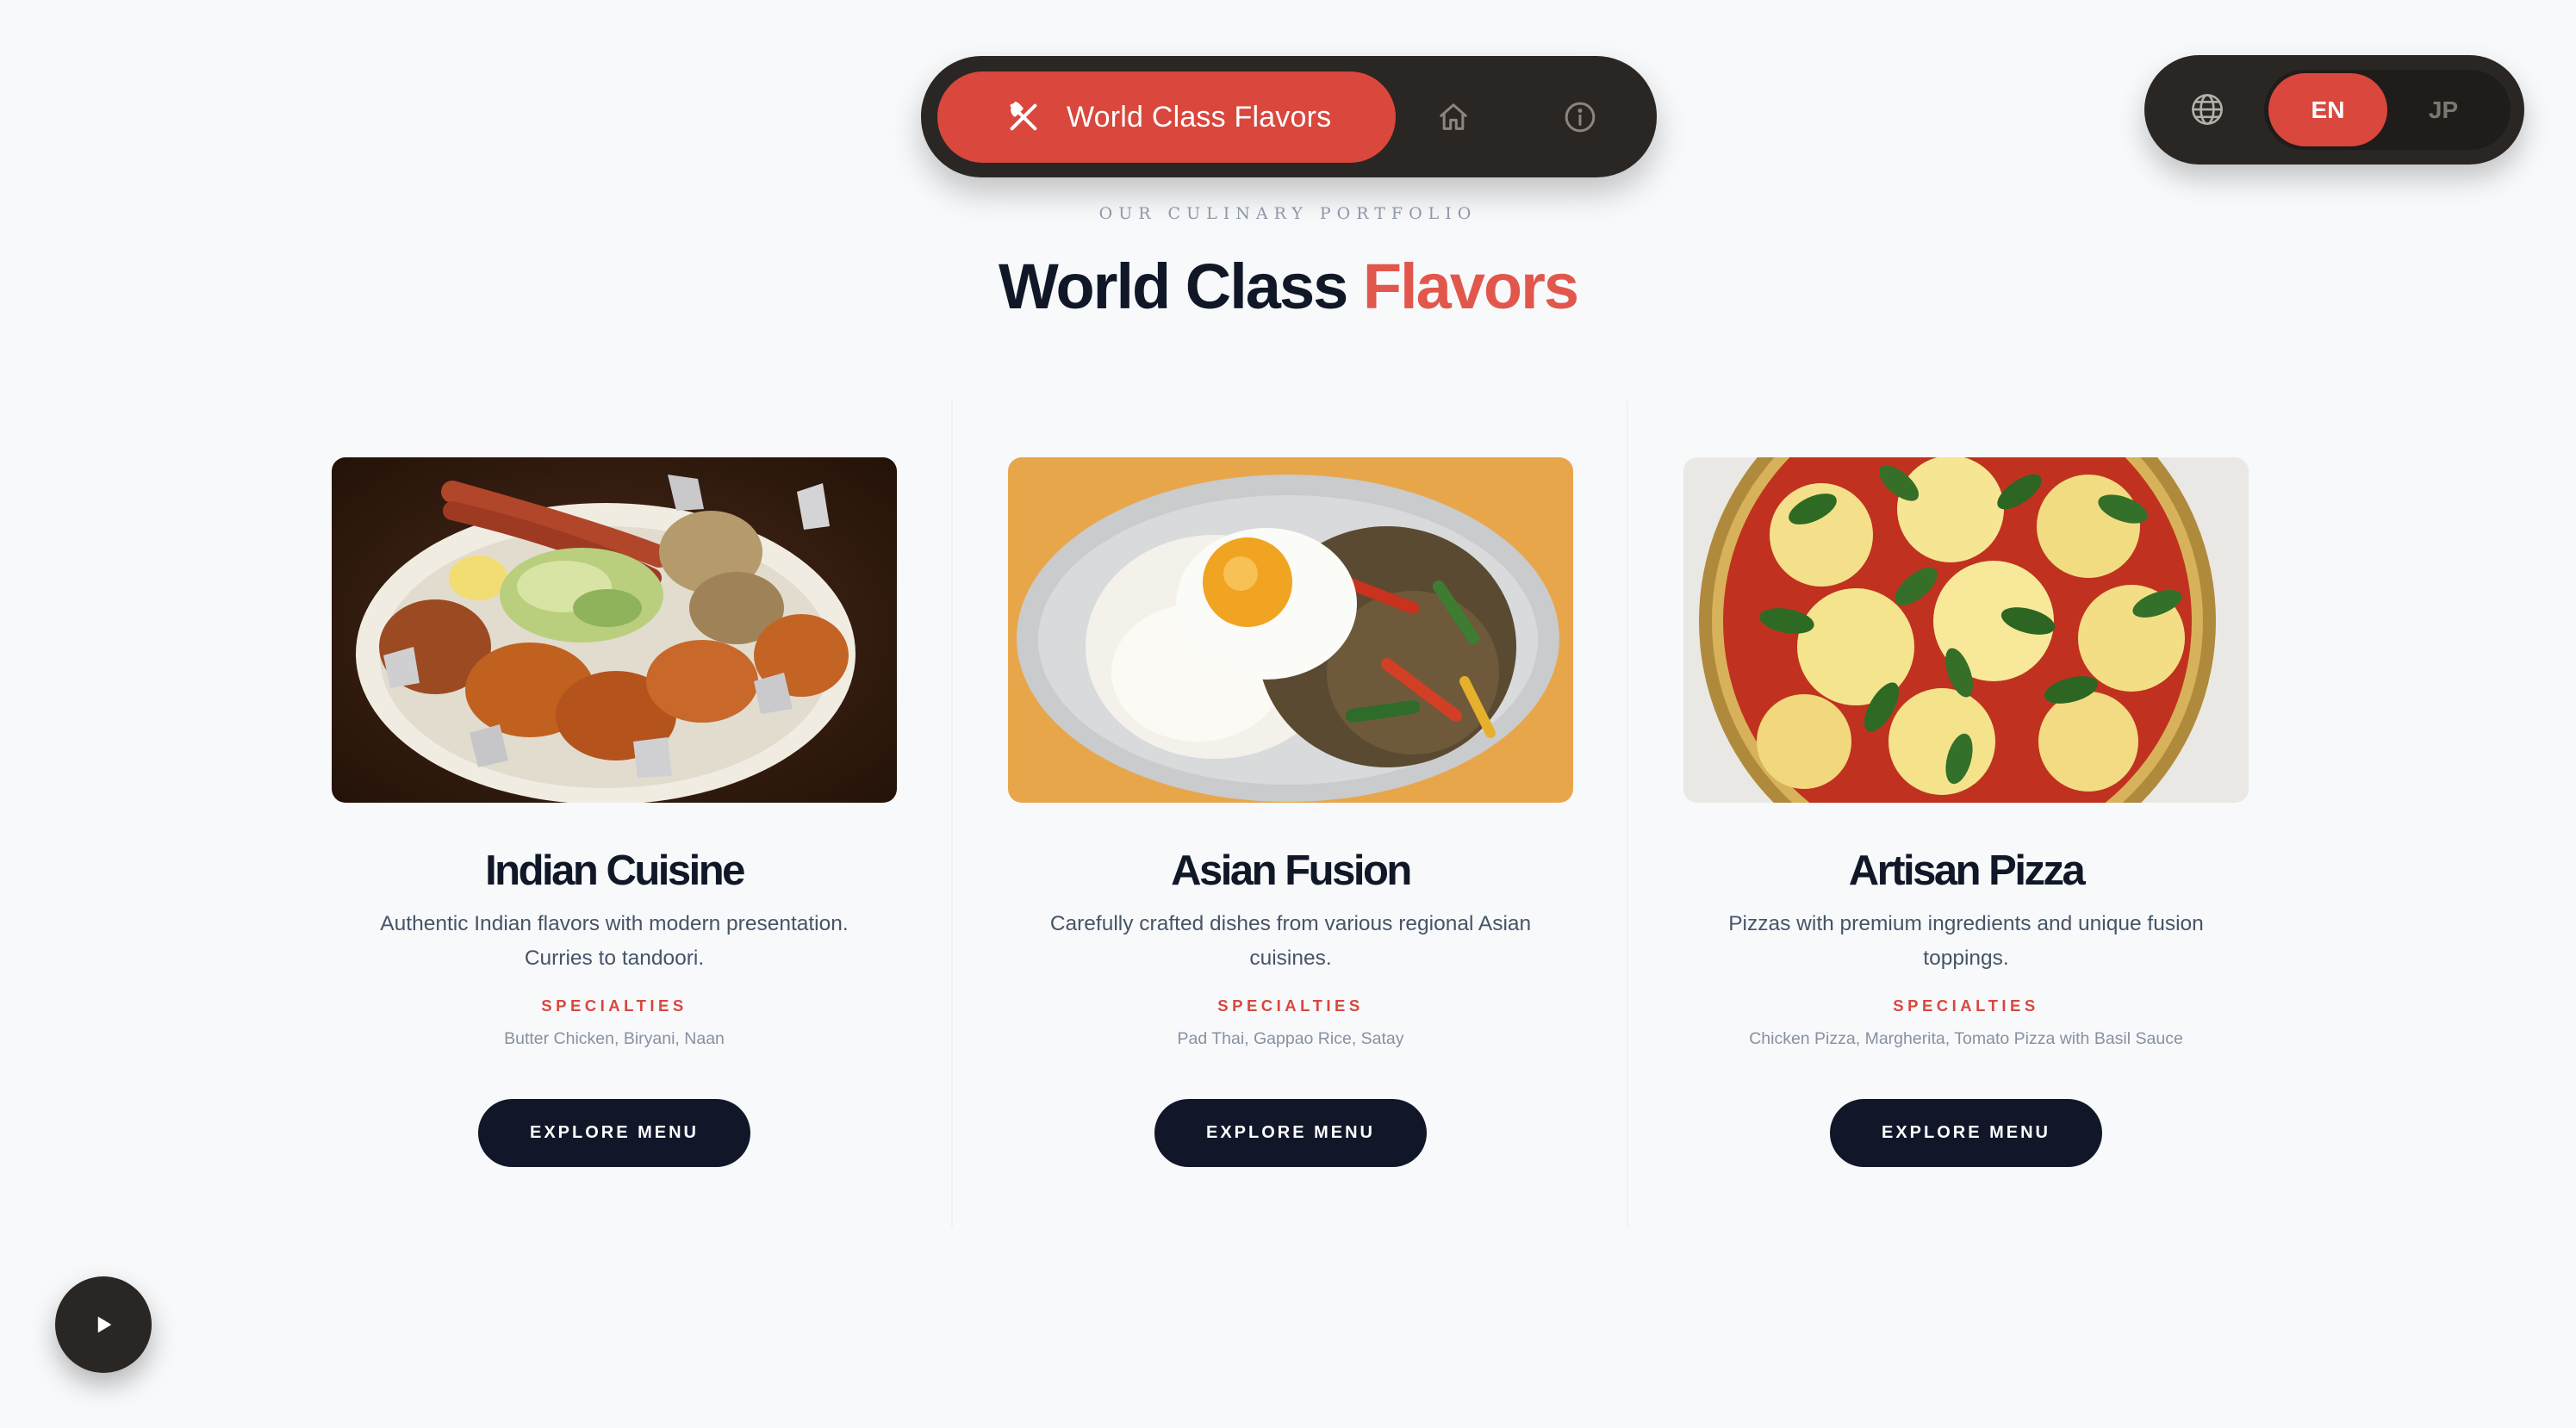  What do you see at coordinates (1024, 117) in the screenshot?
I see `utensils-icon` at bounding box center [1024, 117].